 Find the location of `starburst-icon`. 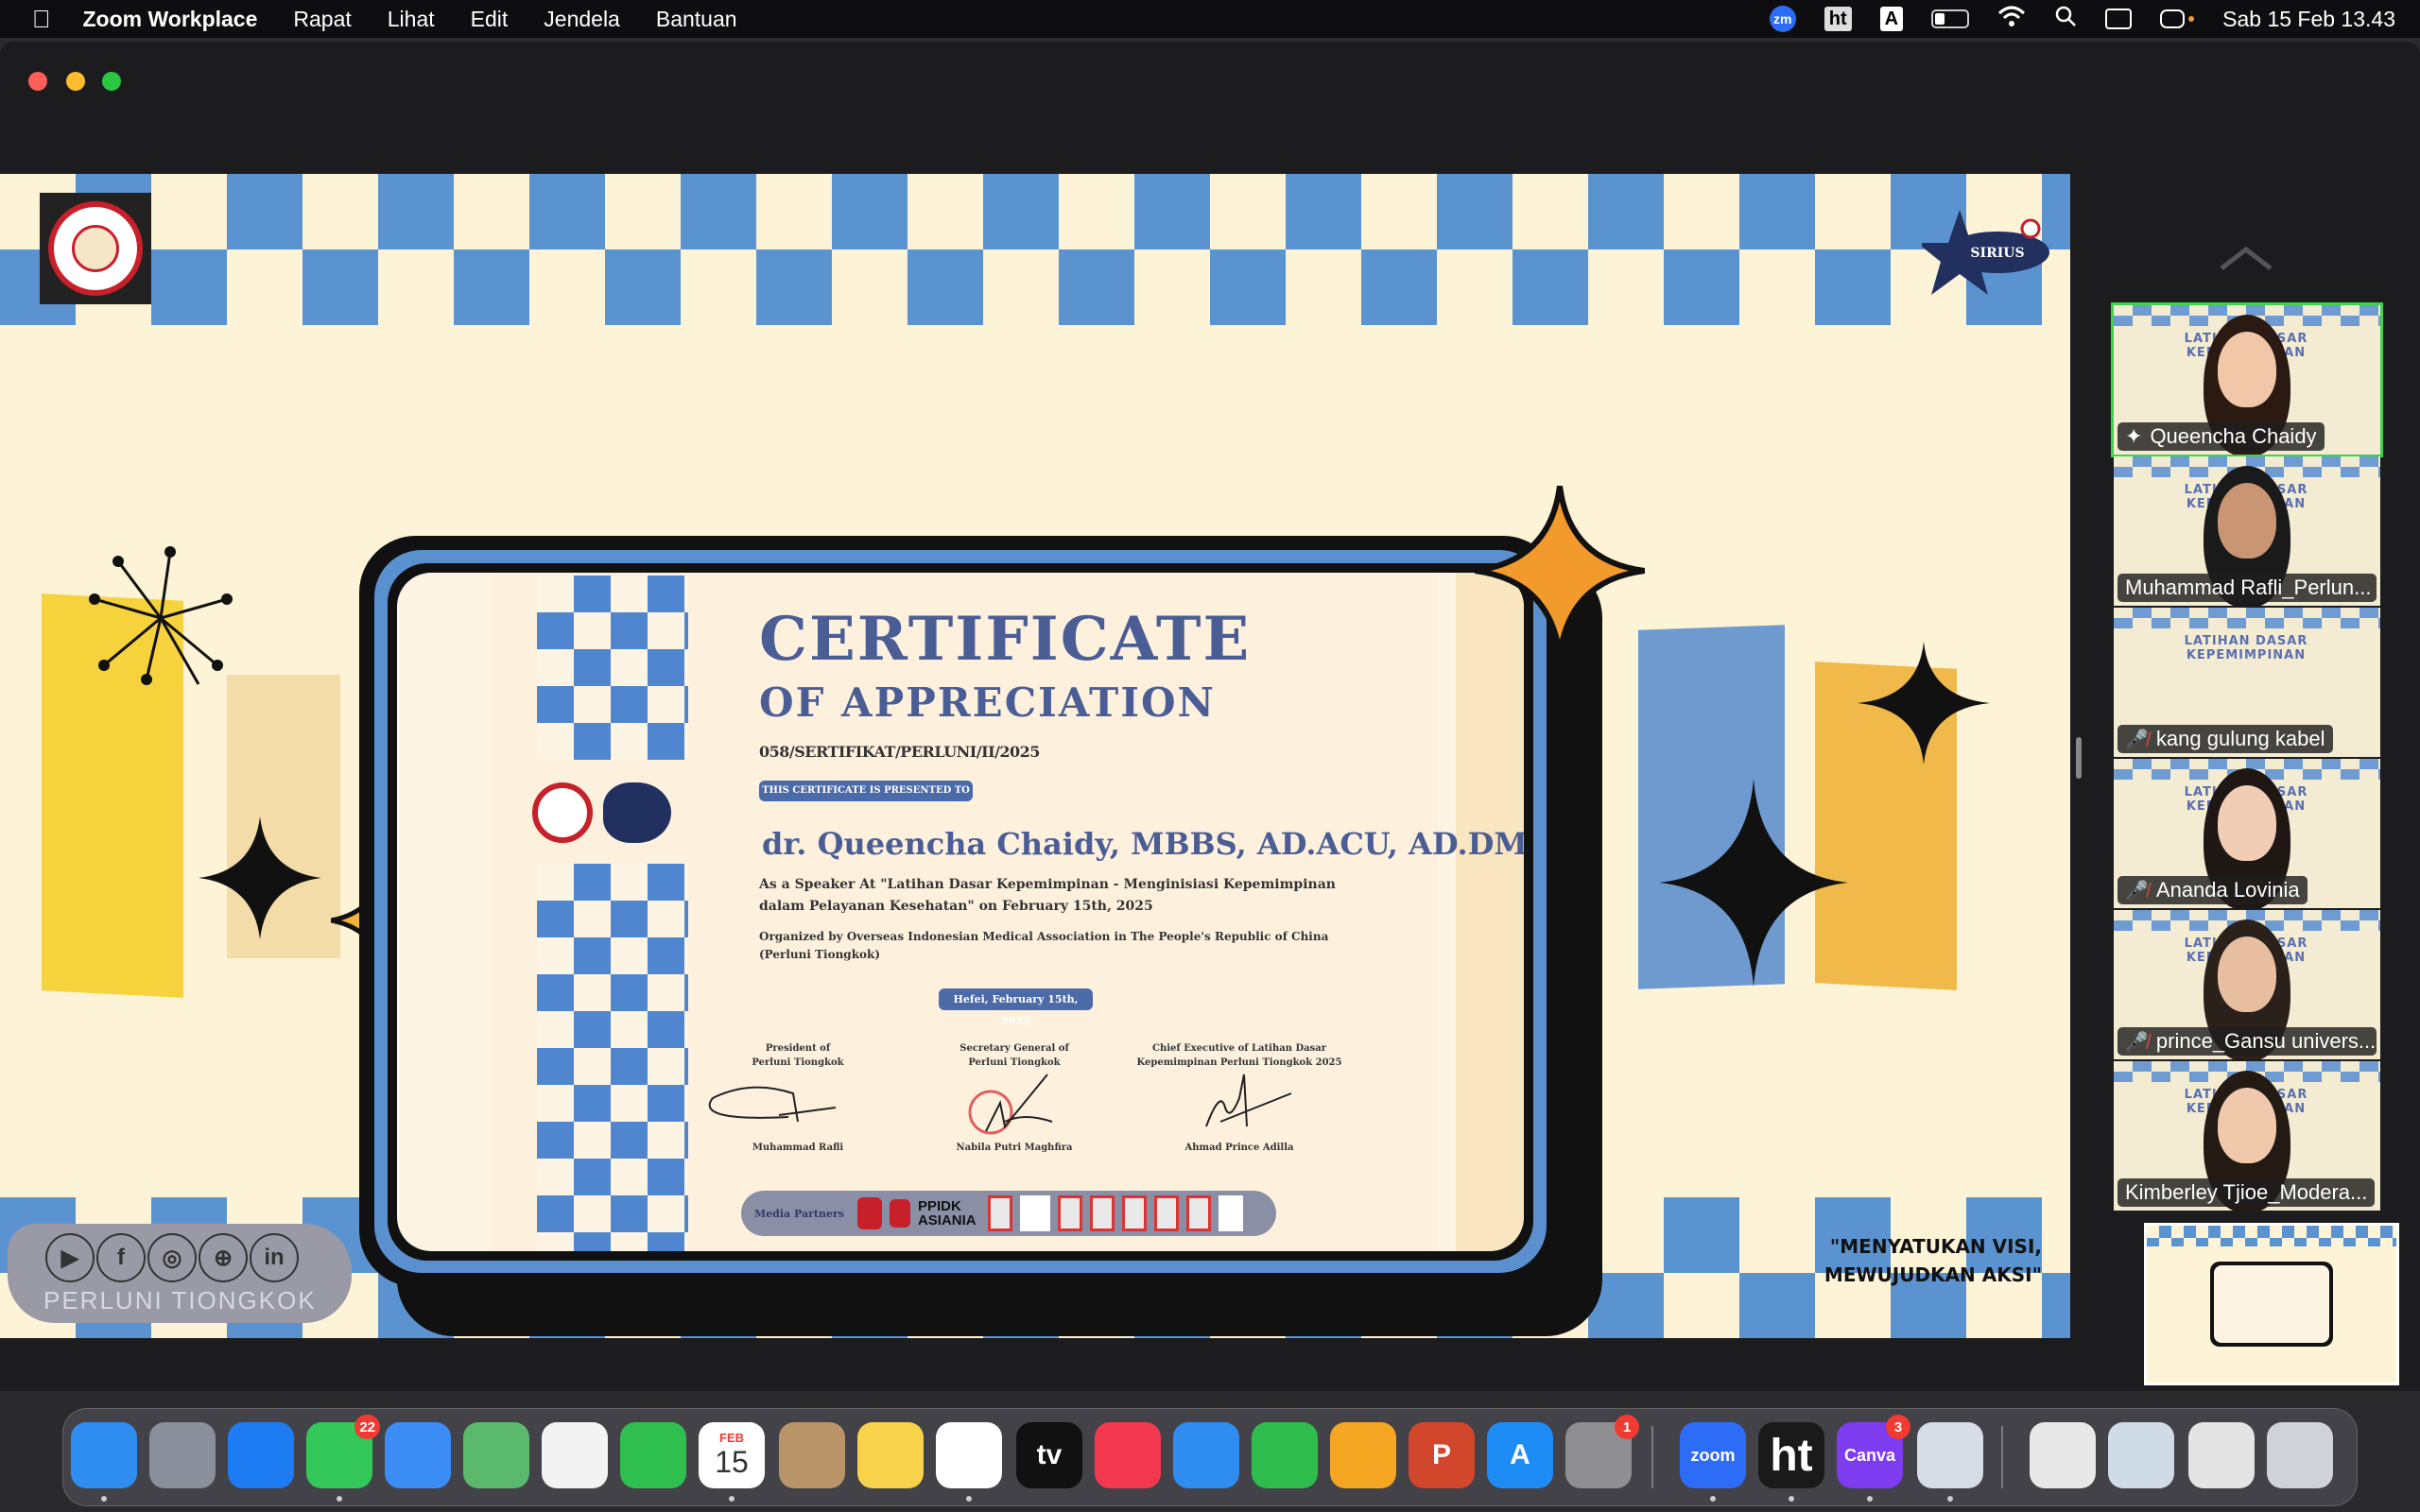

starburst-icon is located at coordinates (161, 615).